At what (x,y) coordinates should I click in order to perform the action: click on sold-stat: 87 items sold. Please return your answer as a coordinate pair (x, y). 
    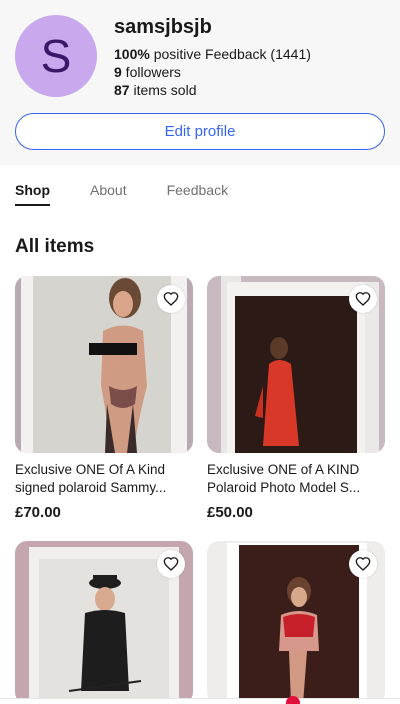
    Looking at the image, I should click on (212, 90).